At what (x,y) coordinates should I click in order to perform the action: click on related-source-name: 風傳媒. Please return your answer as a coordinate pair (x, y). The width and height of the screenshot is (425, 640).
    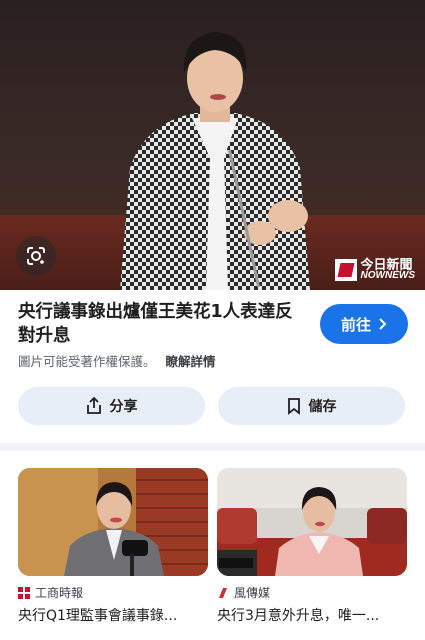
    Looking at the image, I should click on (252, 593).